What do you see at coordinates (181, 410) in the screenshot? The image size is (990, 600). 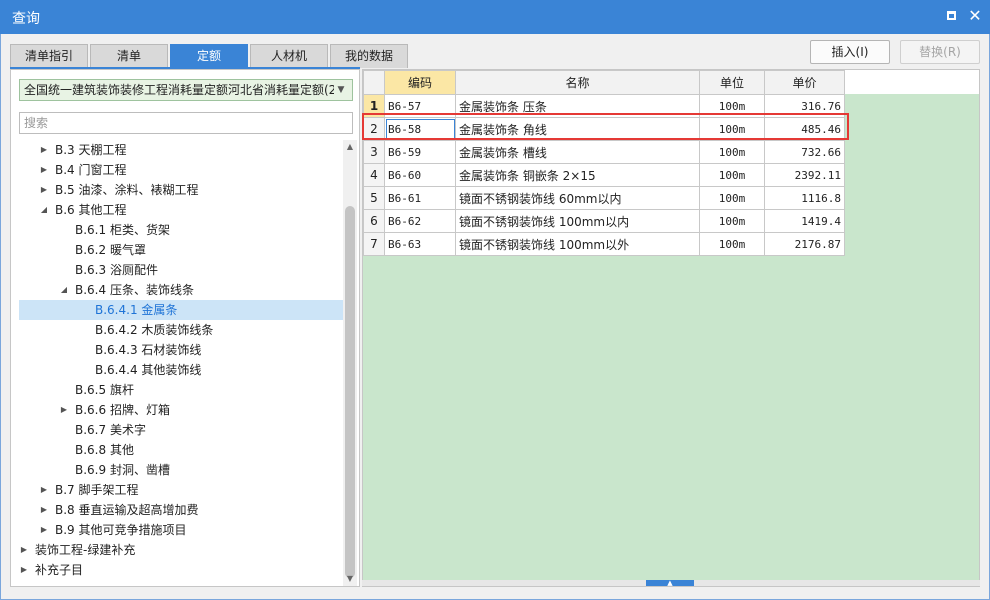 I see `tree-item: ▶ B.6.6 招牌、灯箱` at bounding box center [181, 410].